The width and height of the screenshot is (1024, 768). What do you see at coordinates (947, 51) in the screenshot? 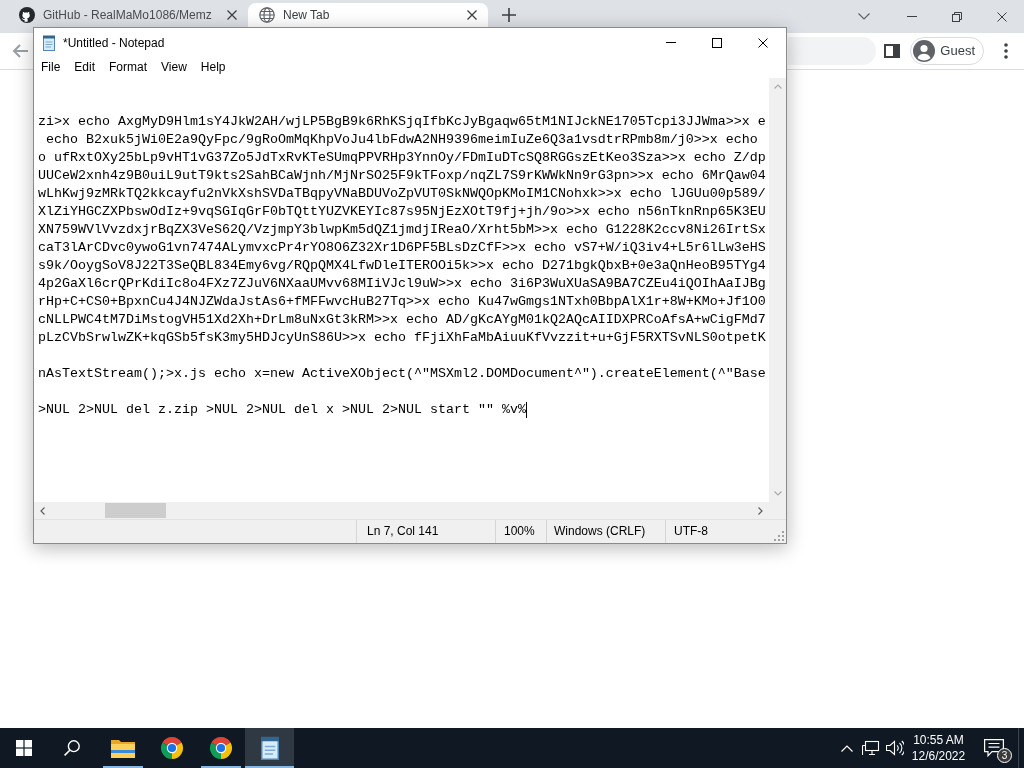
I see `profile-button: Guest` at bounding box center [947, 51].